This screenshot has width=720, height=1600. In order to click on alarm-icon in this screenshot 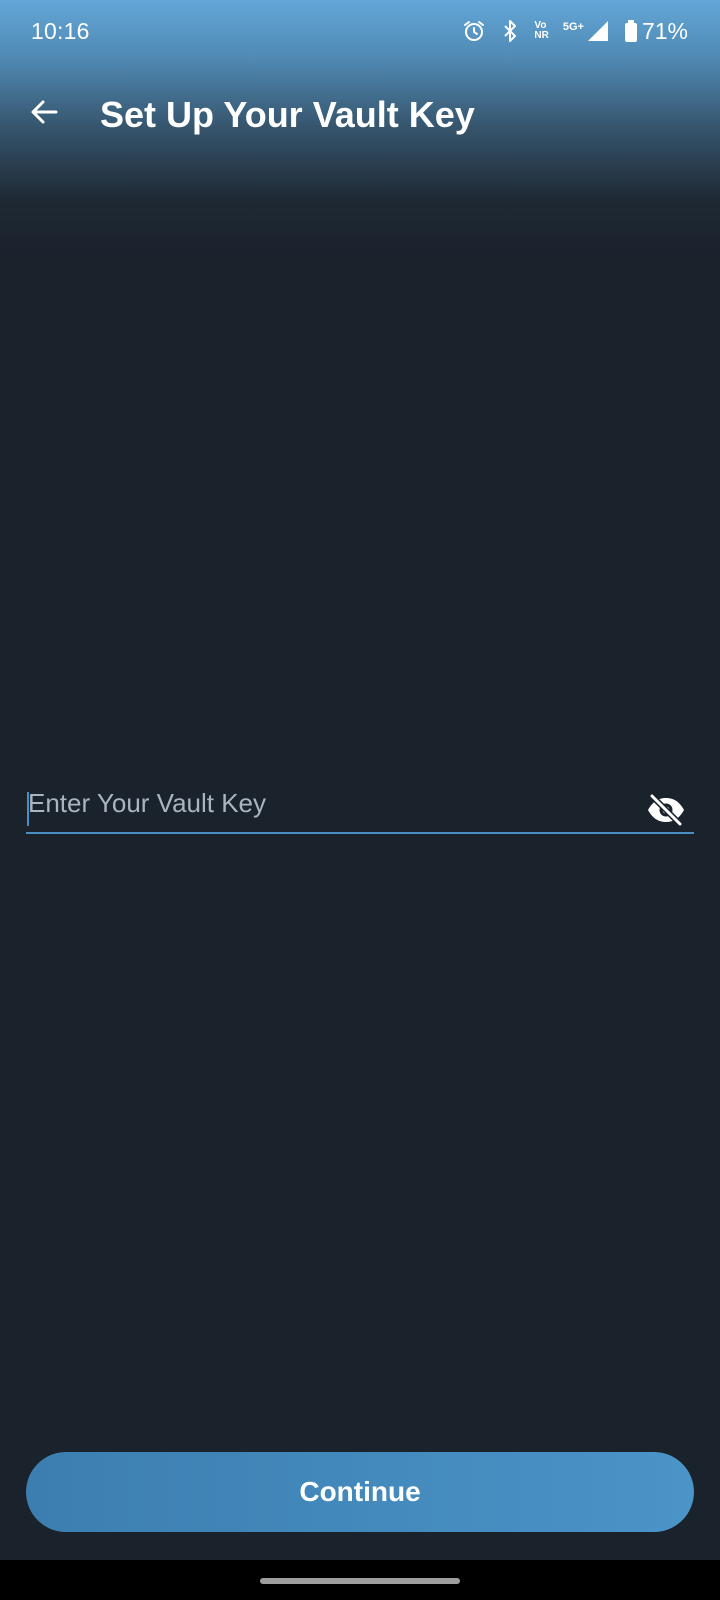, I will do `click(474, 31)`.